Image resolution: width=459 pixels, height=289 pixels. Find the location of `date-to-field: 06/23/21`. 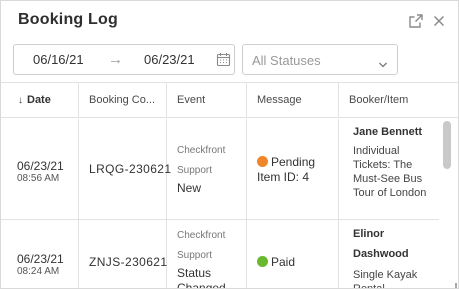

date-to-field: 06/23/21 is located at coordinates (169, 59).